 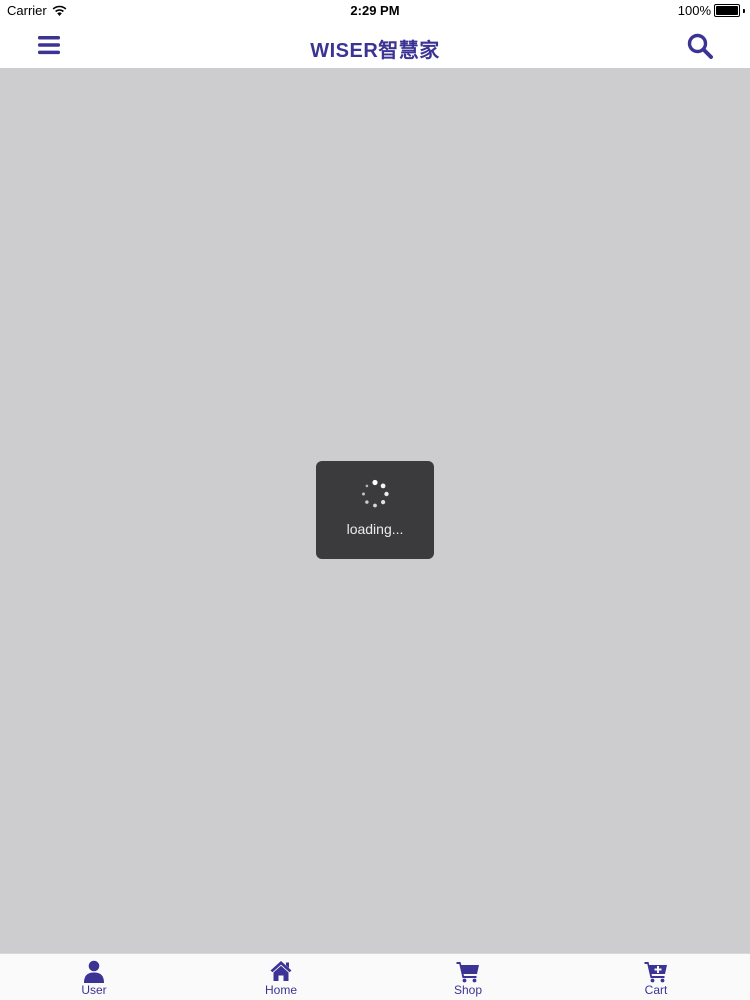 I want to click on tab-bar: User Home Shop Cart, so click(x=375, y=976).